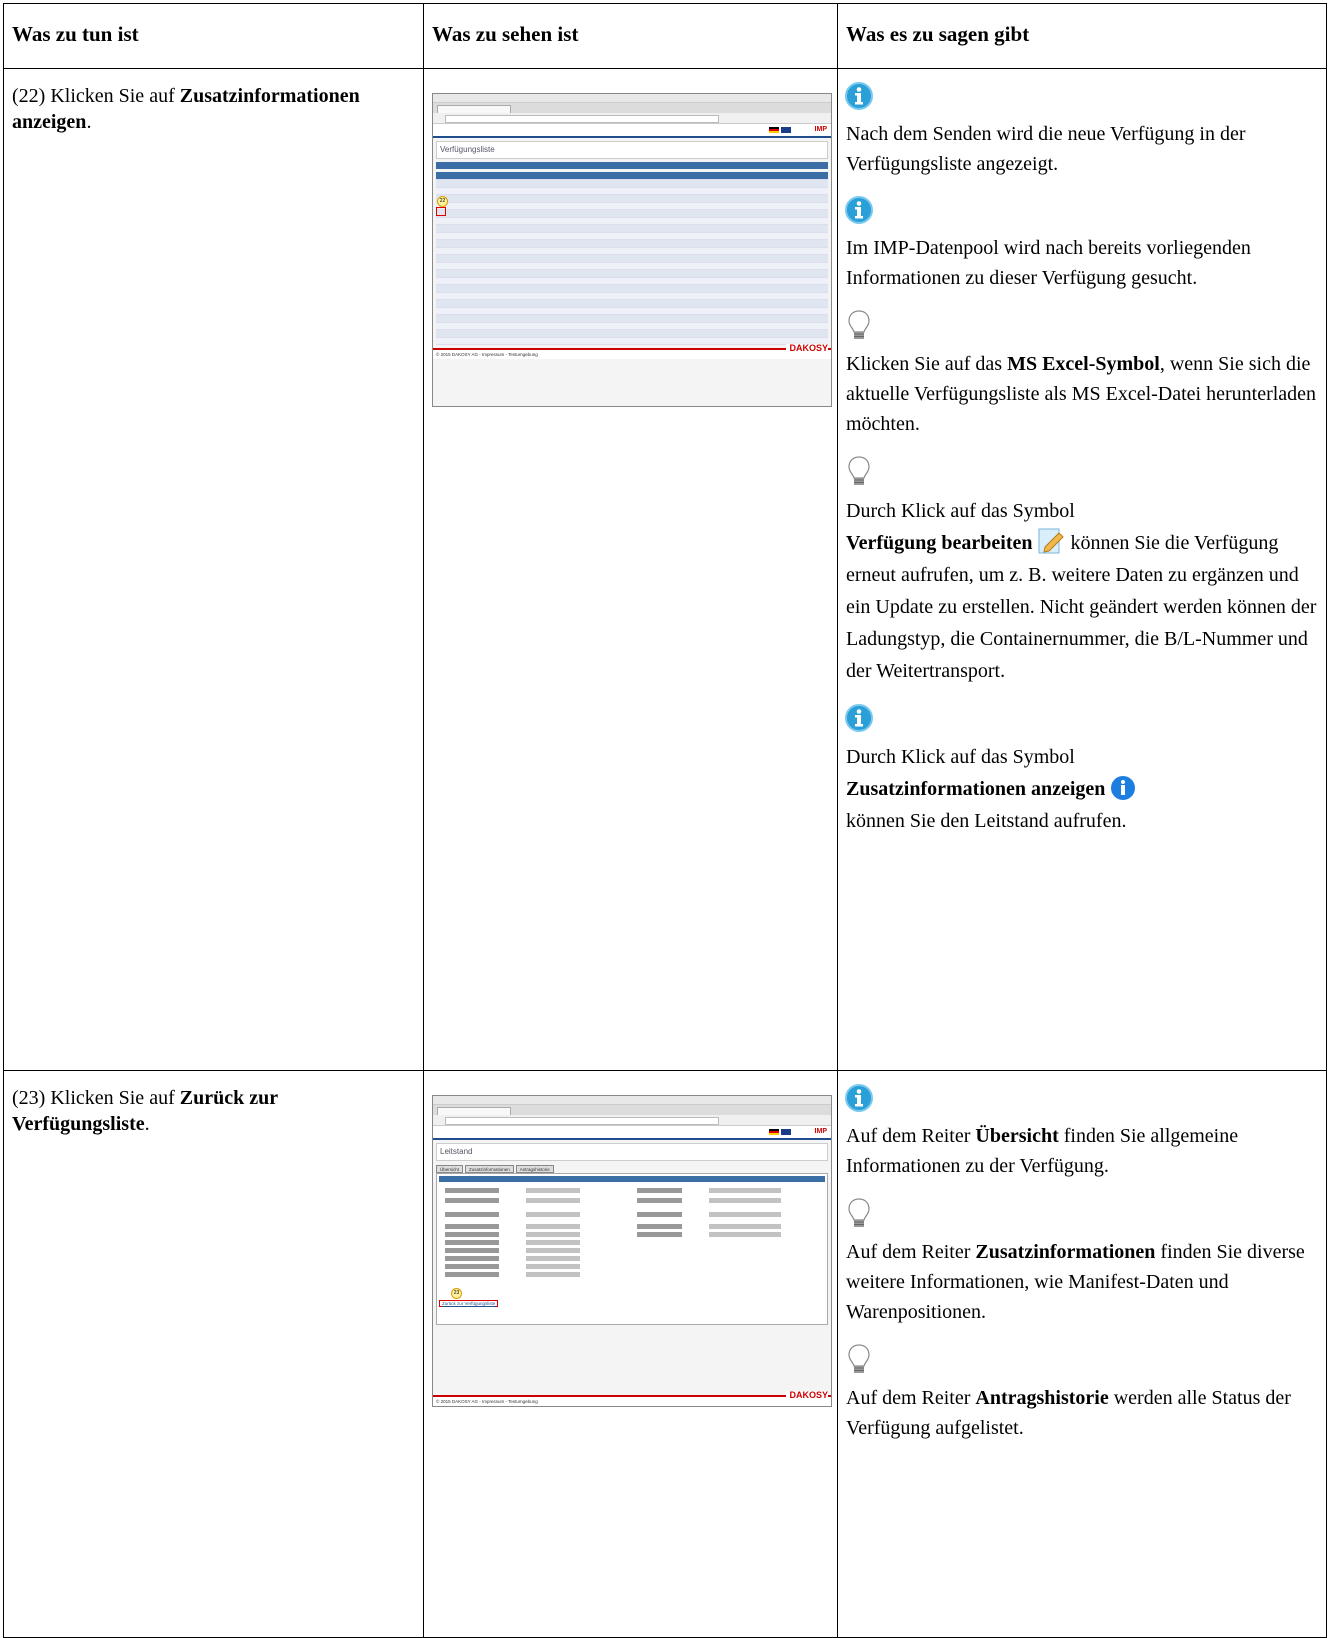  I want to click on step-marker-22: 22, so click(442, 201).